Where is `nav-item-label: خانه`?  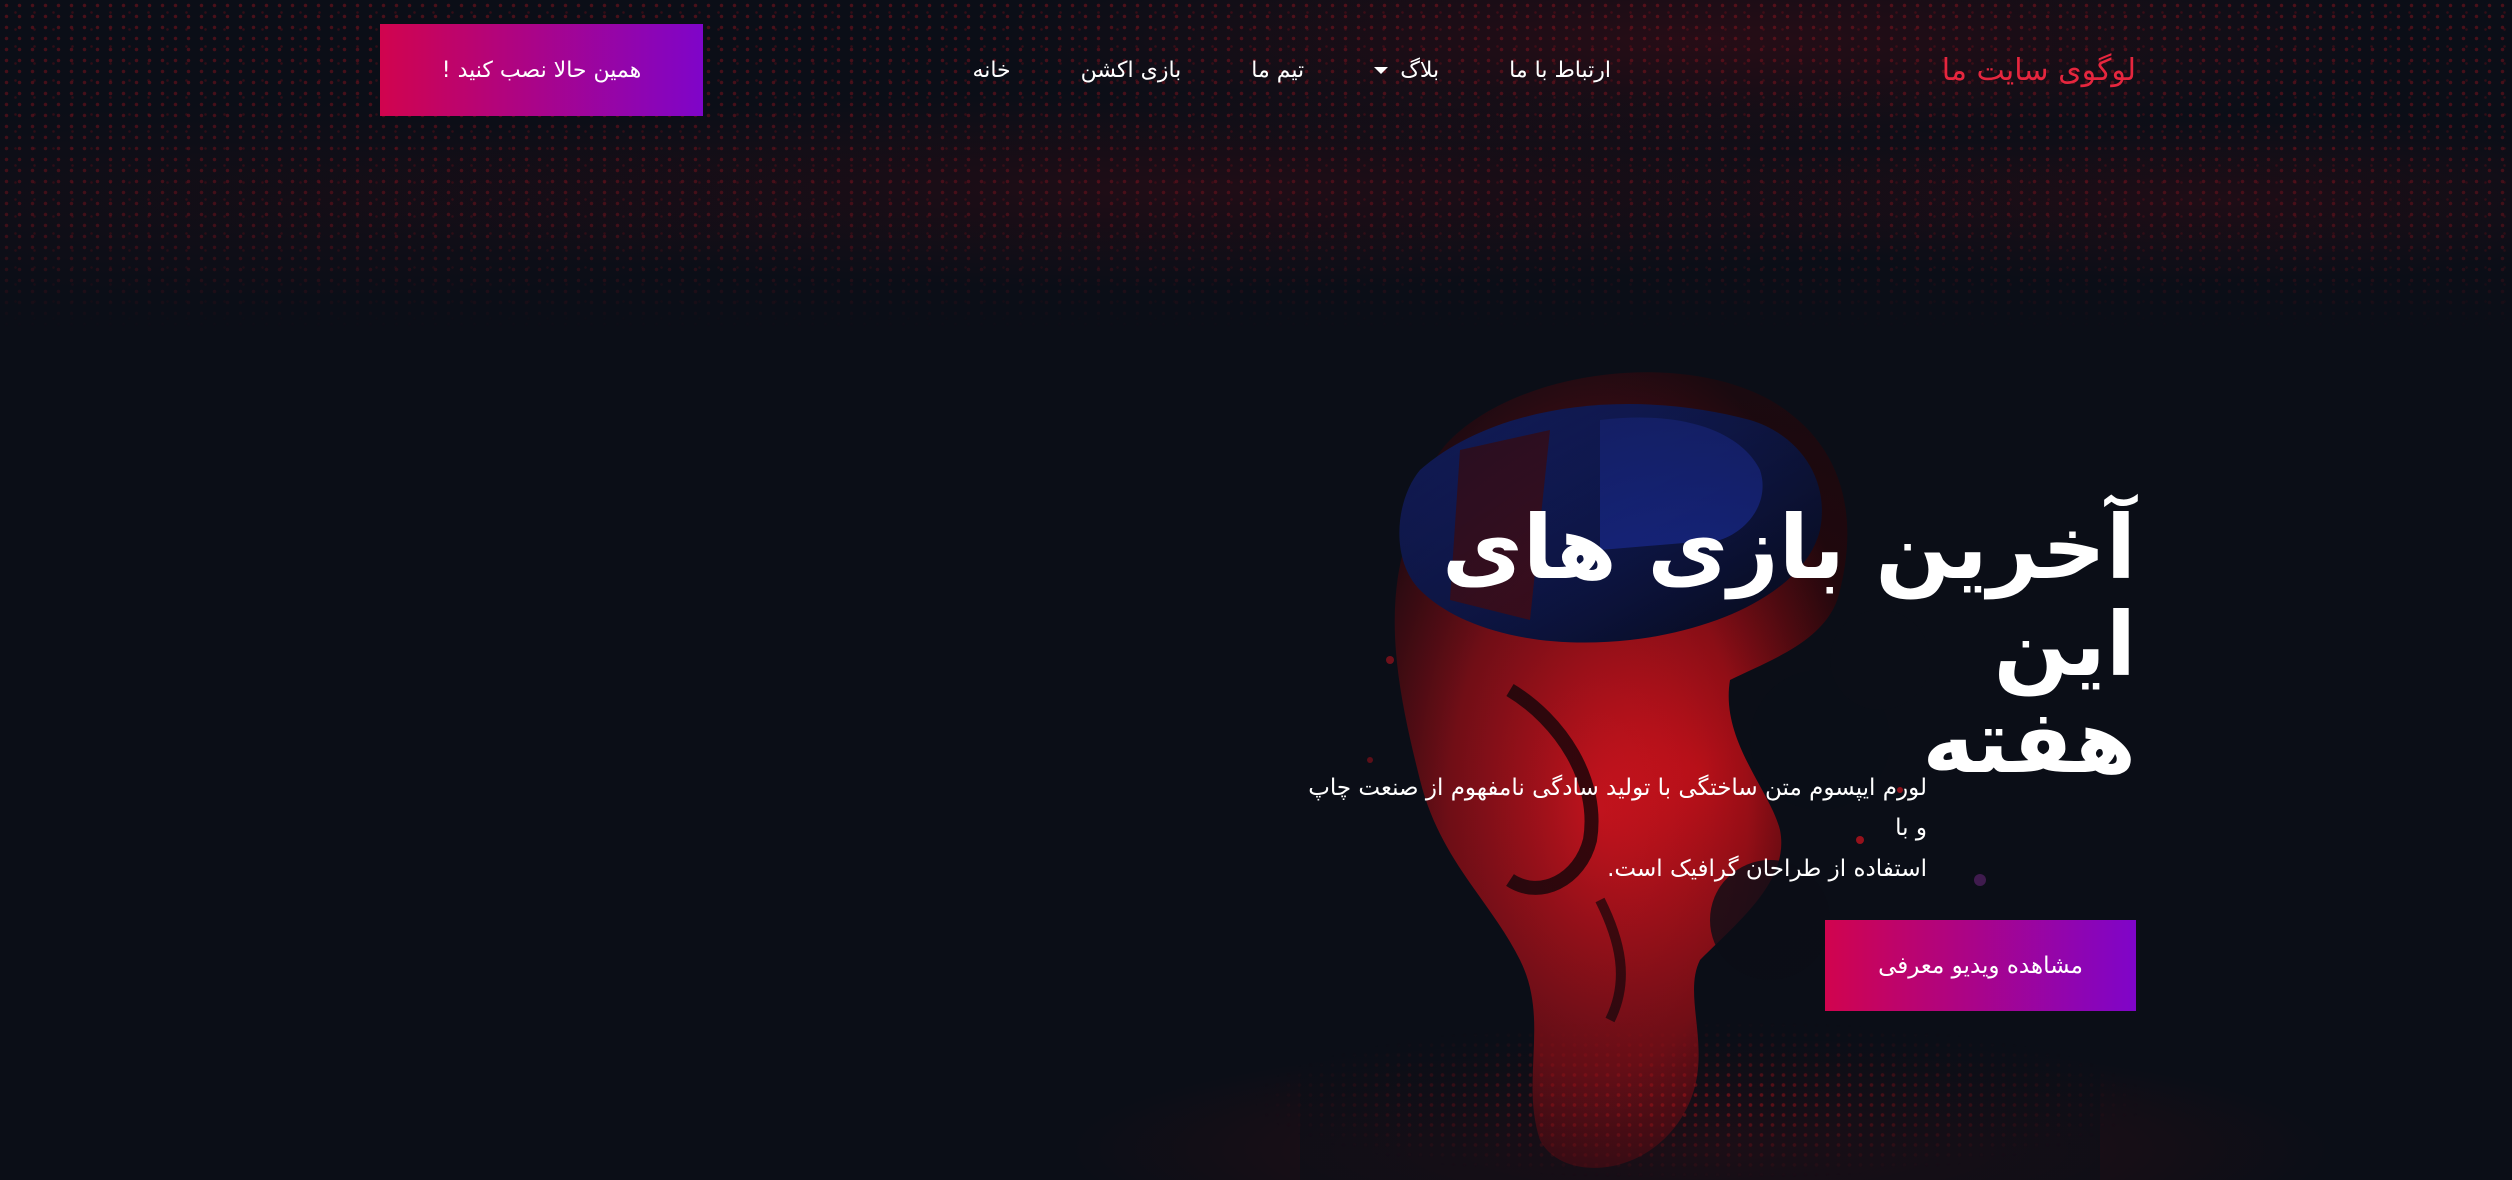
nav-item-label: خانه is located at coordinates (991, 70).